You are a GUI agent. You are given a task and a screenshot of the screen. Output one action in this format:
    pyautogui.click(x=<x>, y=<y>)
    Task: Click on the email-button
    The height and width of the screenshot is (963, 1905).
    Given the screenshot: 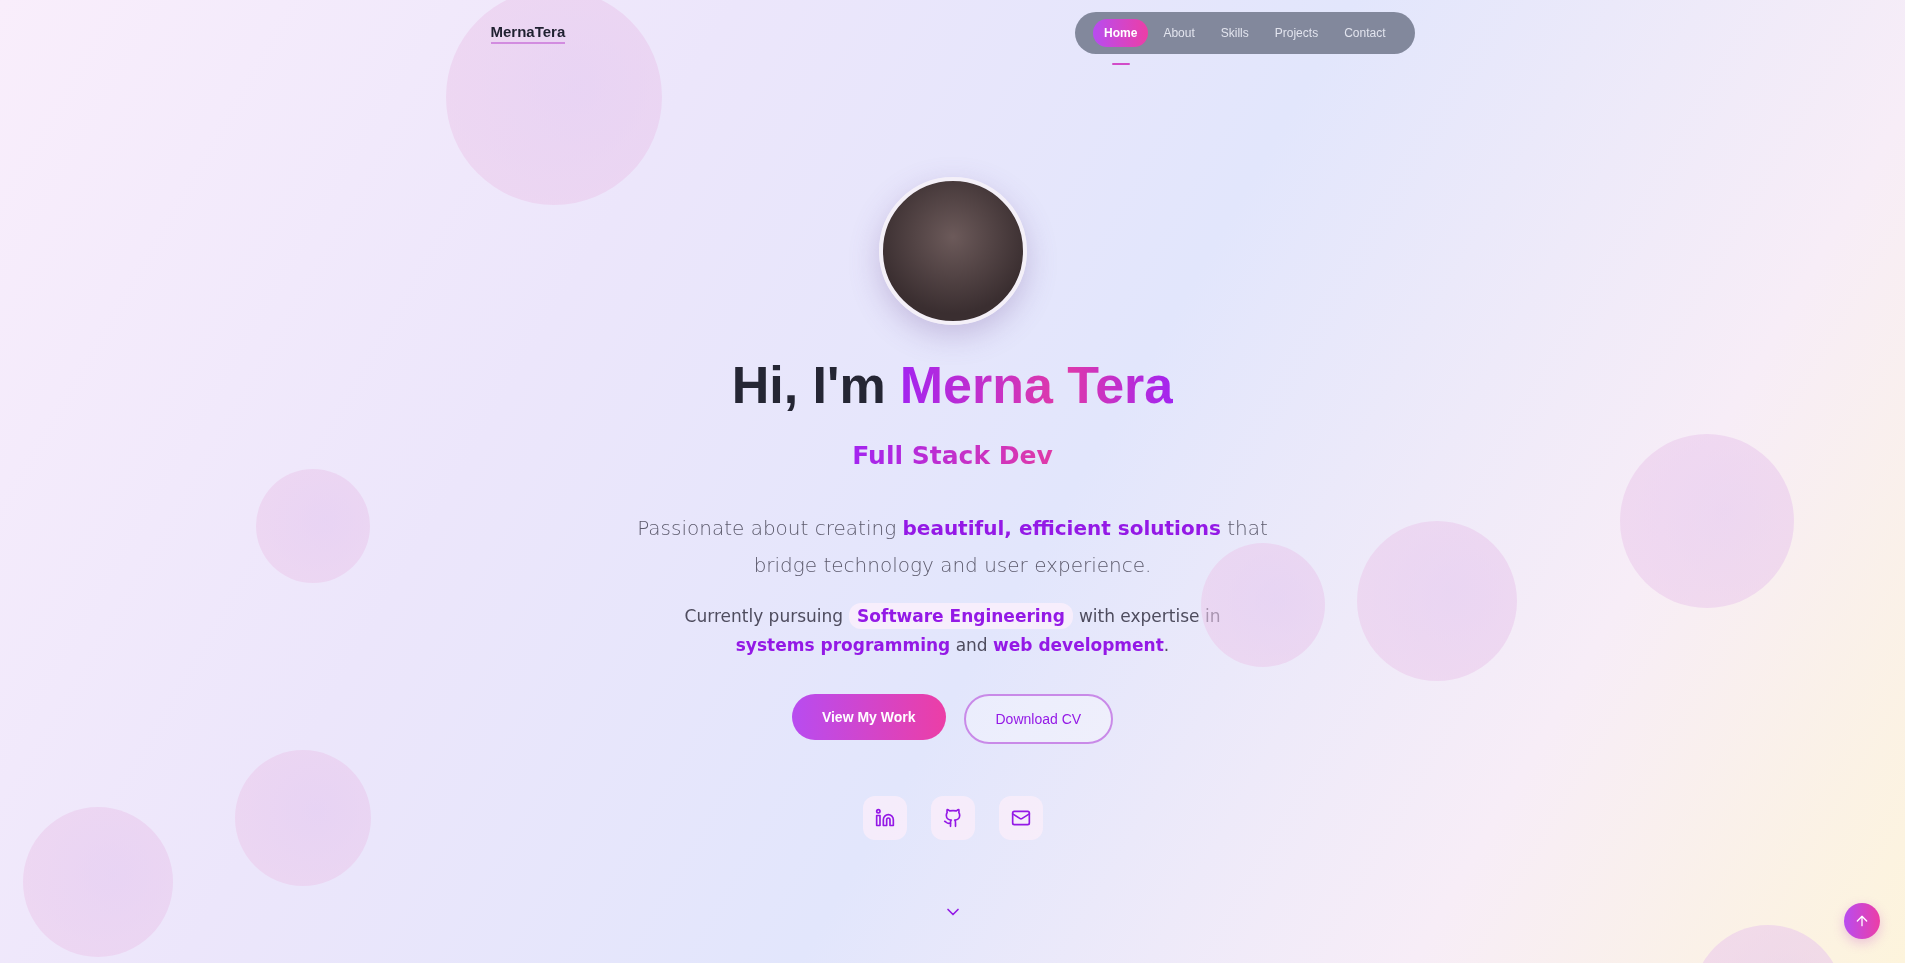 What is the action you would take?
    pyautogui.click(x=1020, y=818)
    